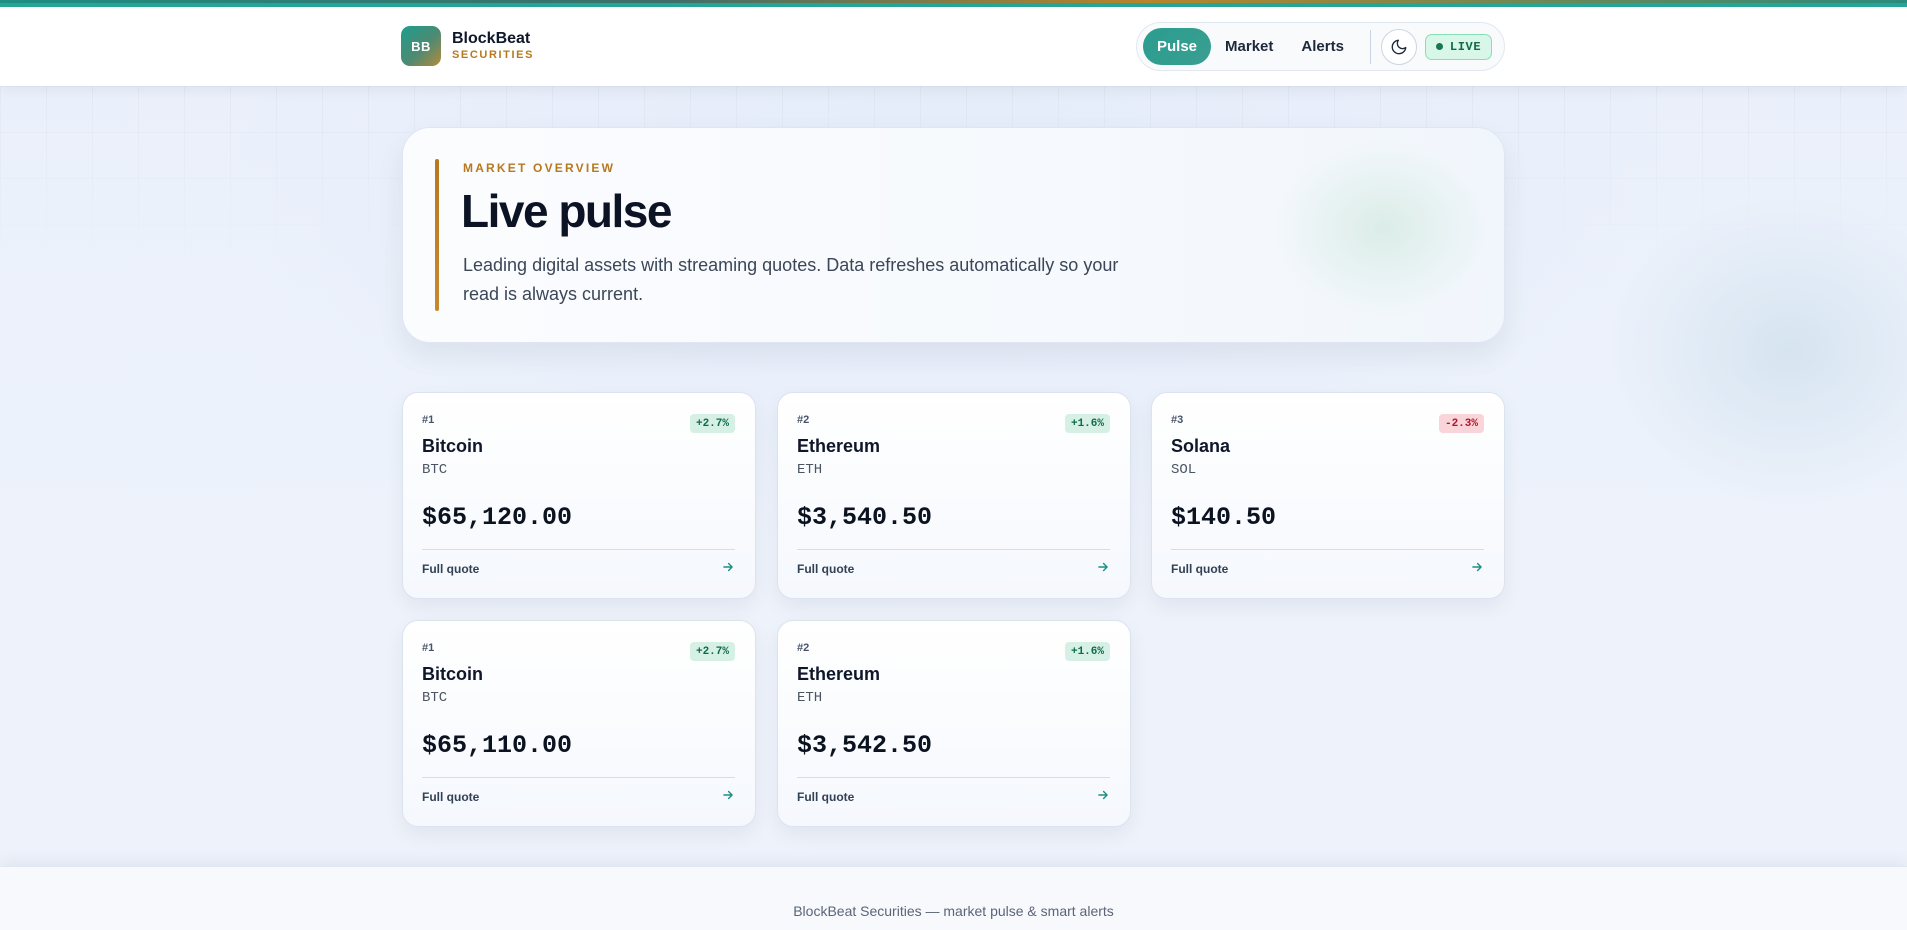 The height and width of the screenshot is (930, 1907). Describe the element at coordinates (865, 517) in the screenshot. I see `asset-price: $3,540.50` at that location.